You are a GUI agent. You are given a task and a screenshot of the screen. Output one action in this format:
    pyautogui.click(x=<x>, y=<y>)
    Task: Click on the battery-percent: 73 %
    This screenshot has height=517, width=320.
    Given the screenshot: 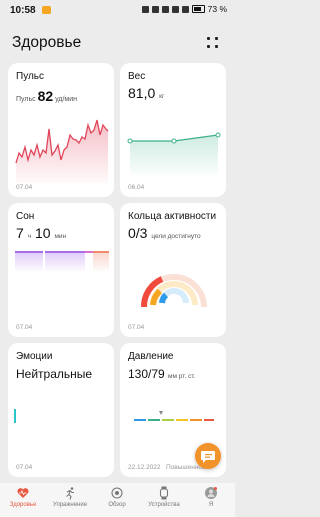 What is the action you would take?
    pyautogui.click(x=217, y=9)
    